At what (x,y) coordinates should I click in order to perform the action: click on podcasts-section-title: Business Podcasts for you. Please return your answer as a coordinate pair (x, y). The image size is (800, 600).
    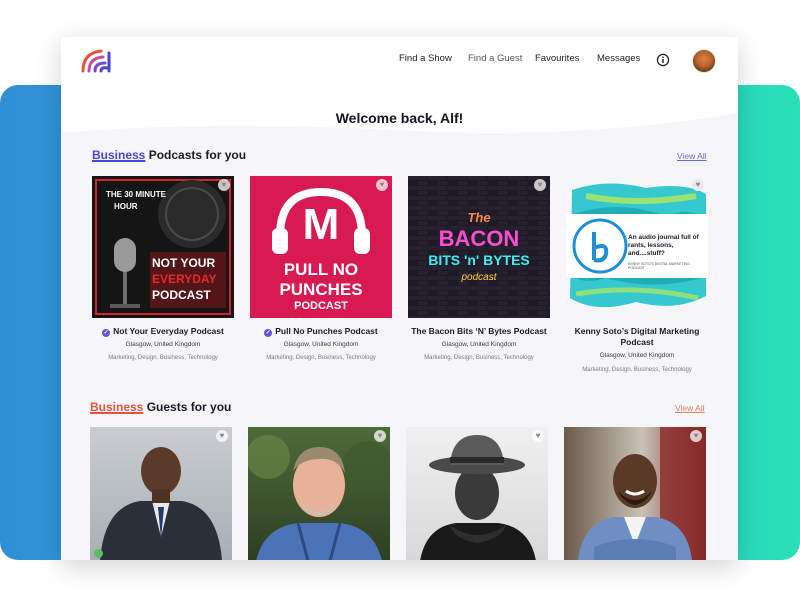
    Looking at the image, I should click on (169, 155).